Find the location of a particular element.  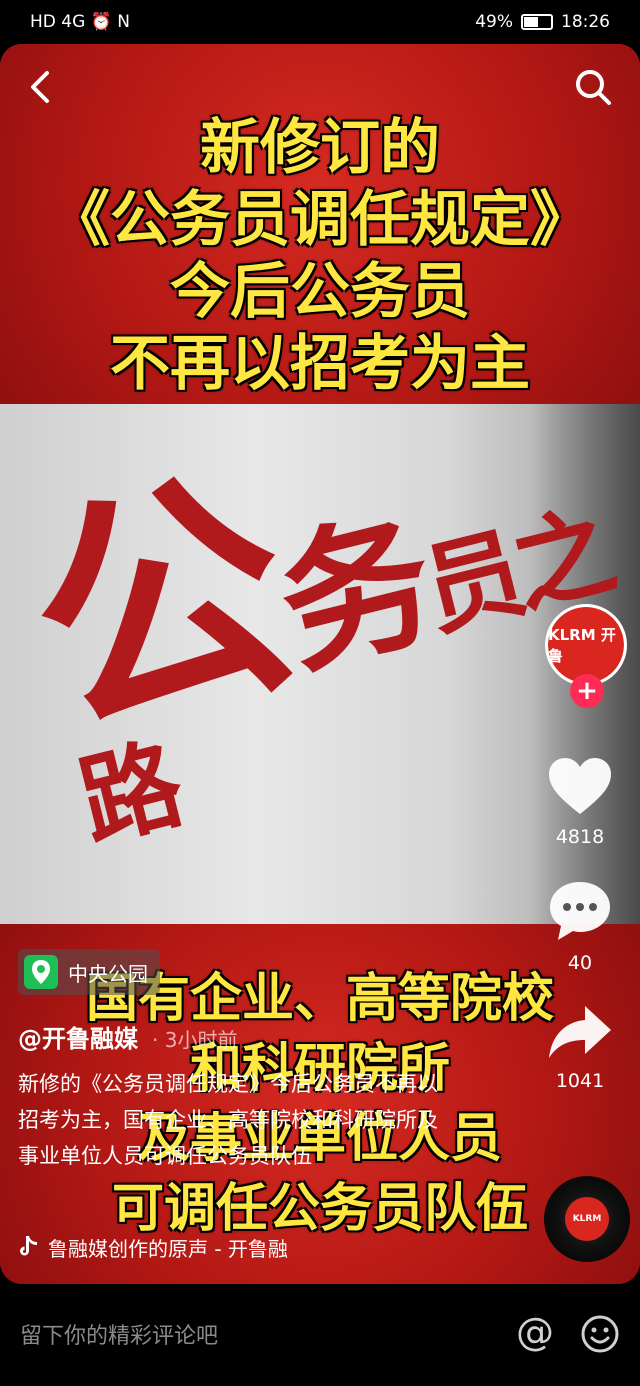

emoji-icon is located at coordinates (600, 1334).